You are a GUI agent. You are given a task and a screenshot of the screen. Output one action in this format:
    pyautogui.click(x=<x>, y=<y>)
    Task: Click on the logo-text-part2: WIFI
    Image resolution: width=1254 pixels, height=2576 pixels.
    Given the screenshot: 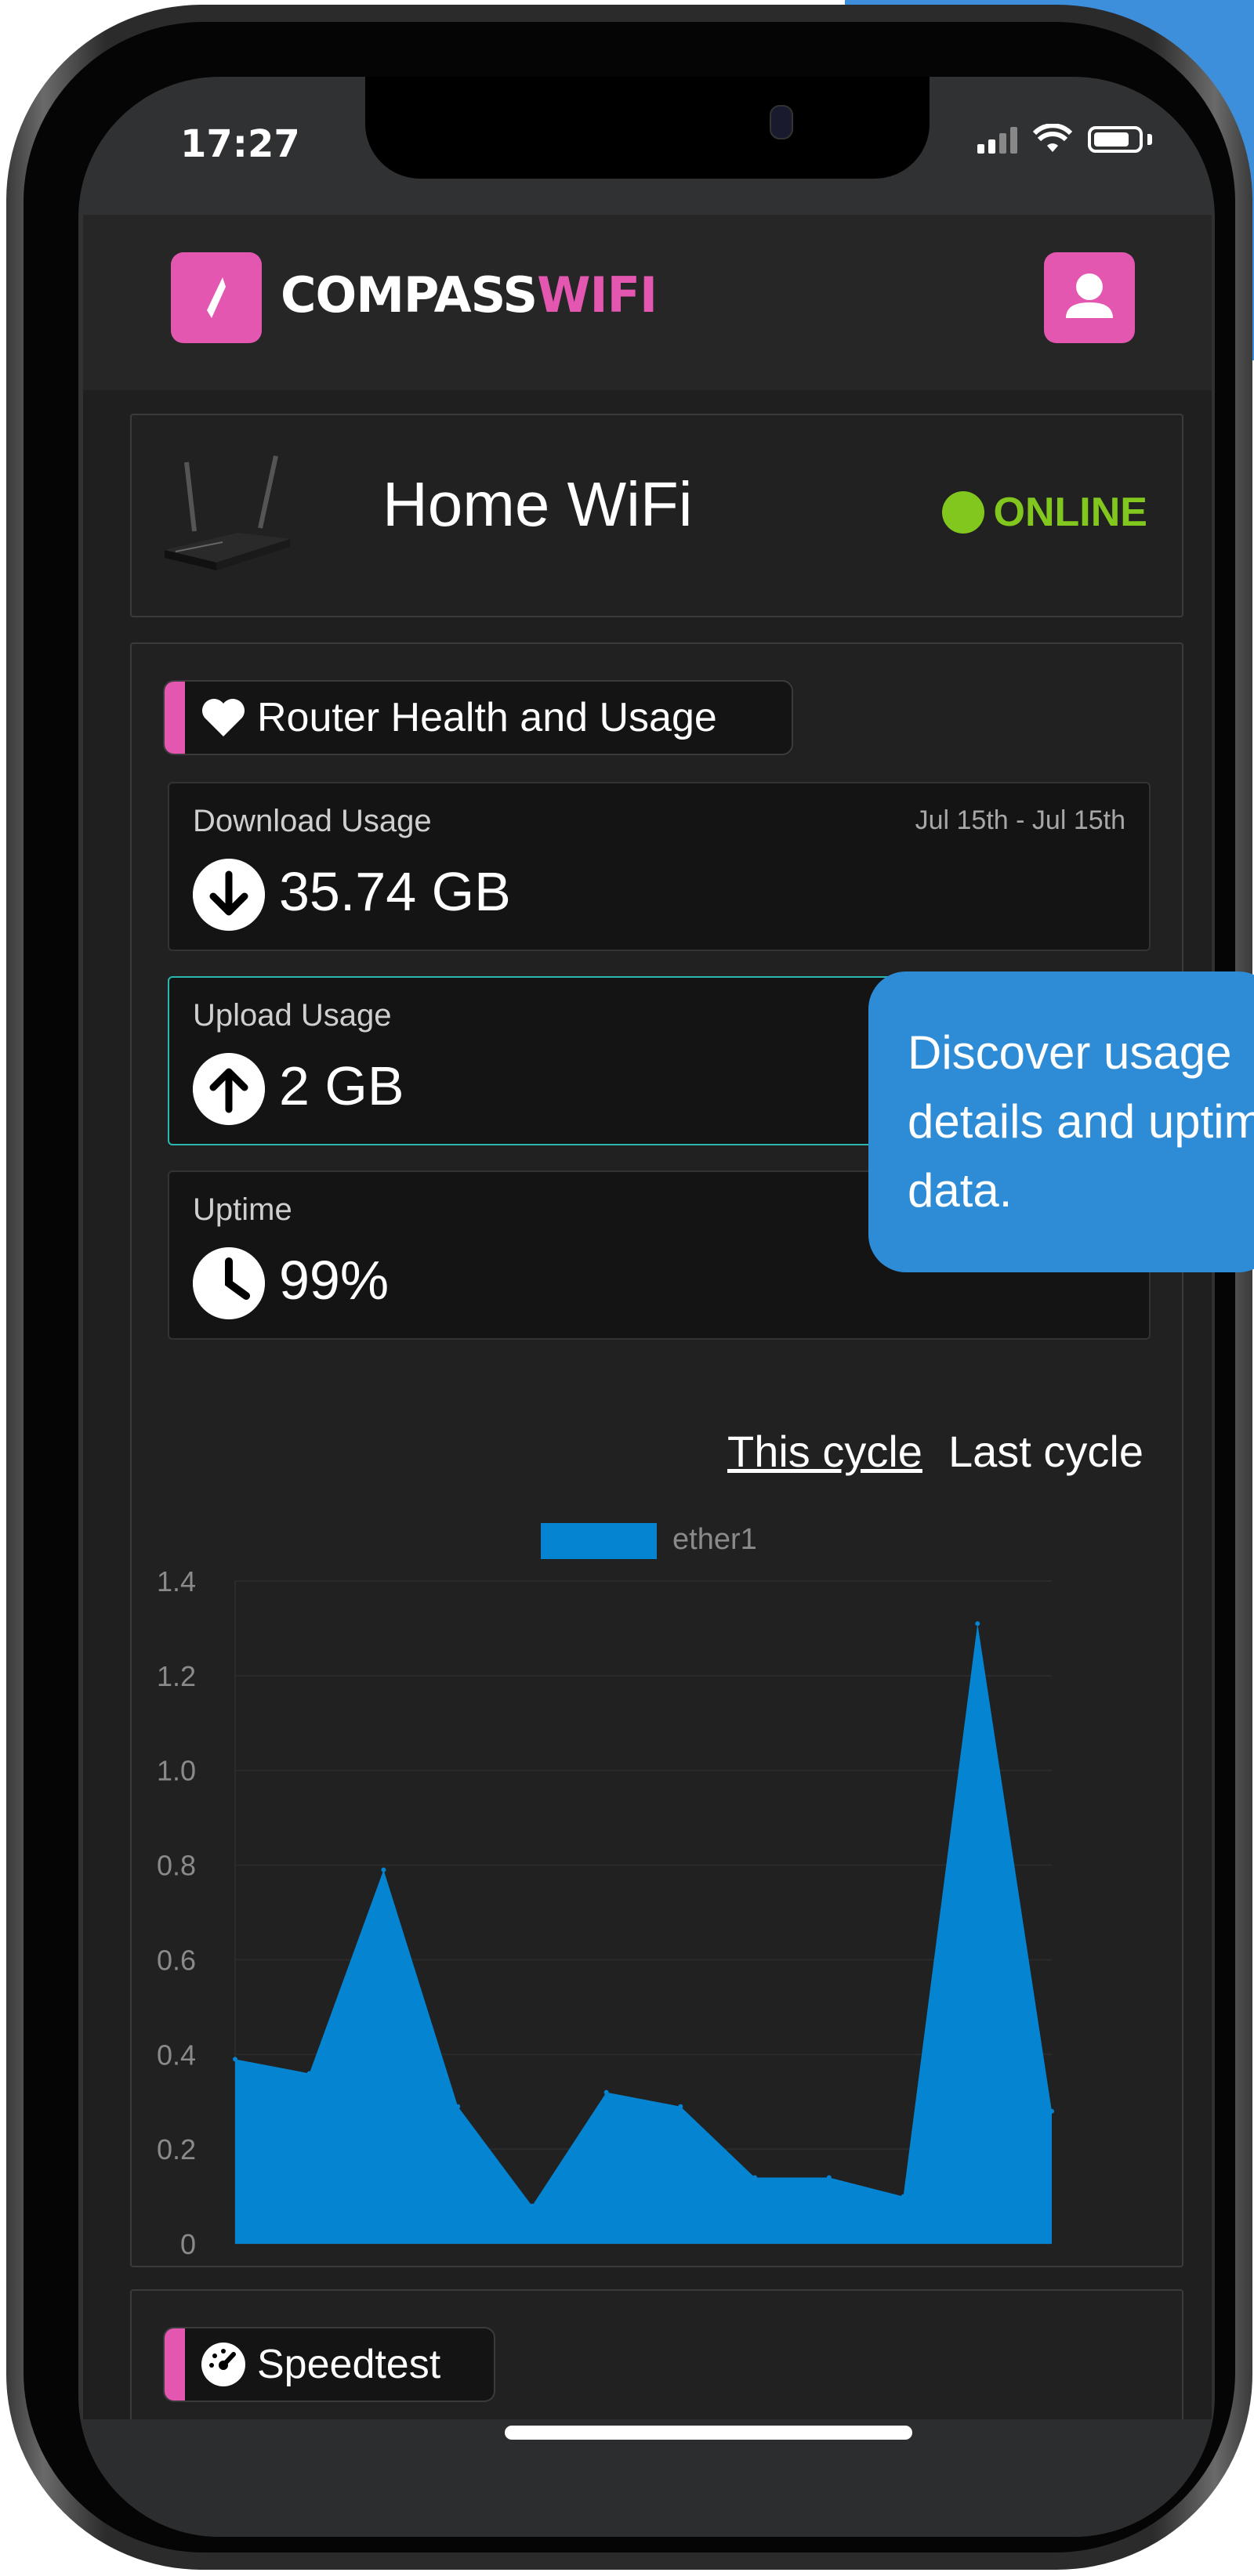 What is the action you would take?
    pyautogui.click(x=597, y=295)
    